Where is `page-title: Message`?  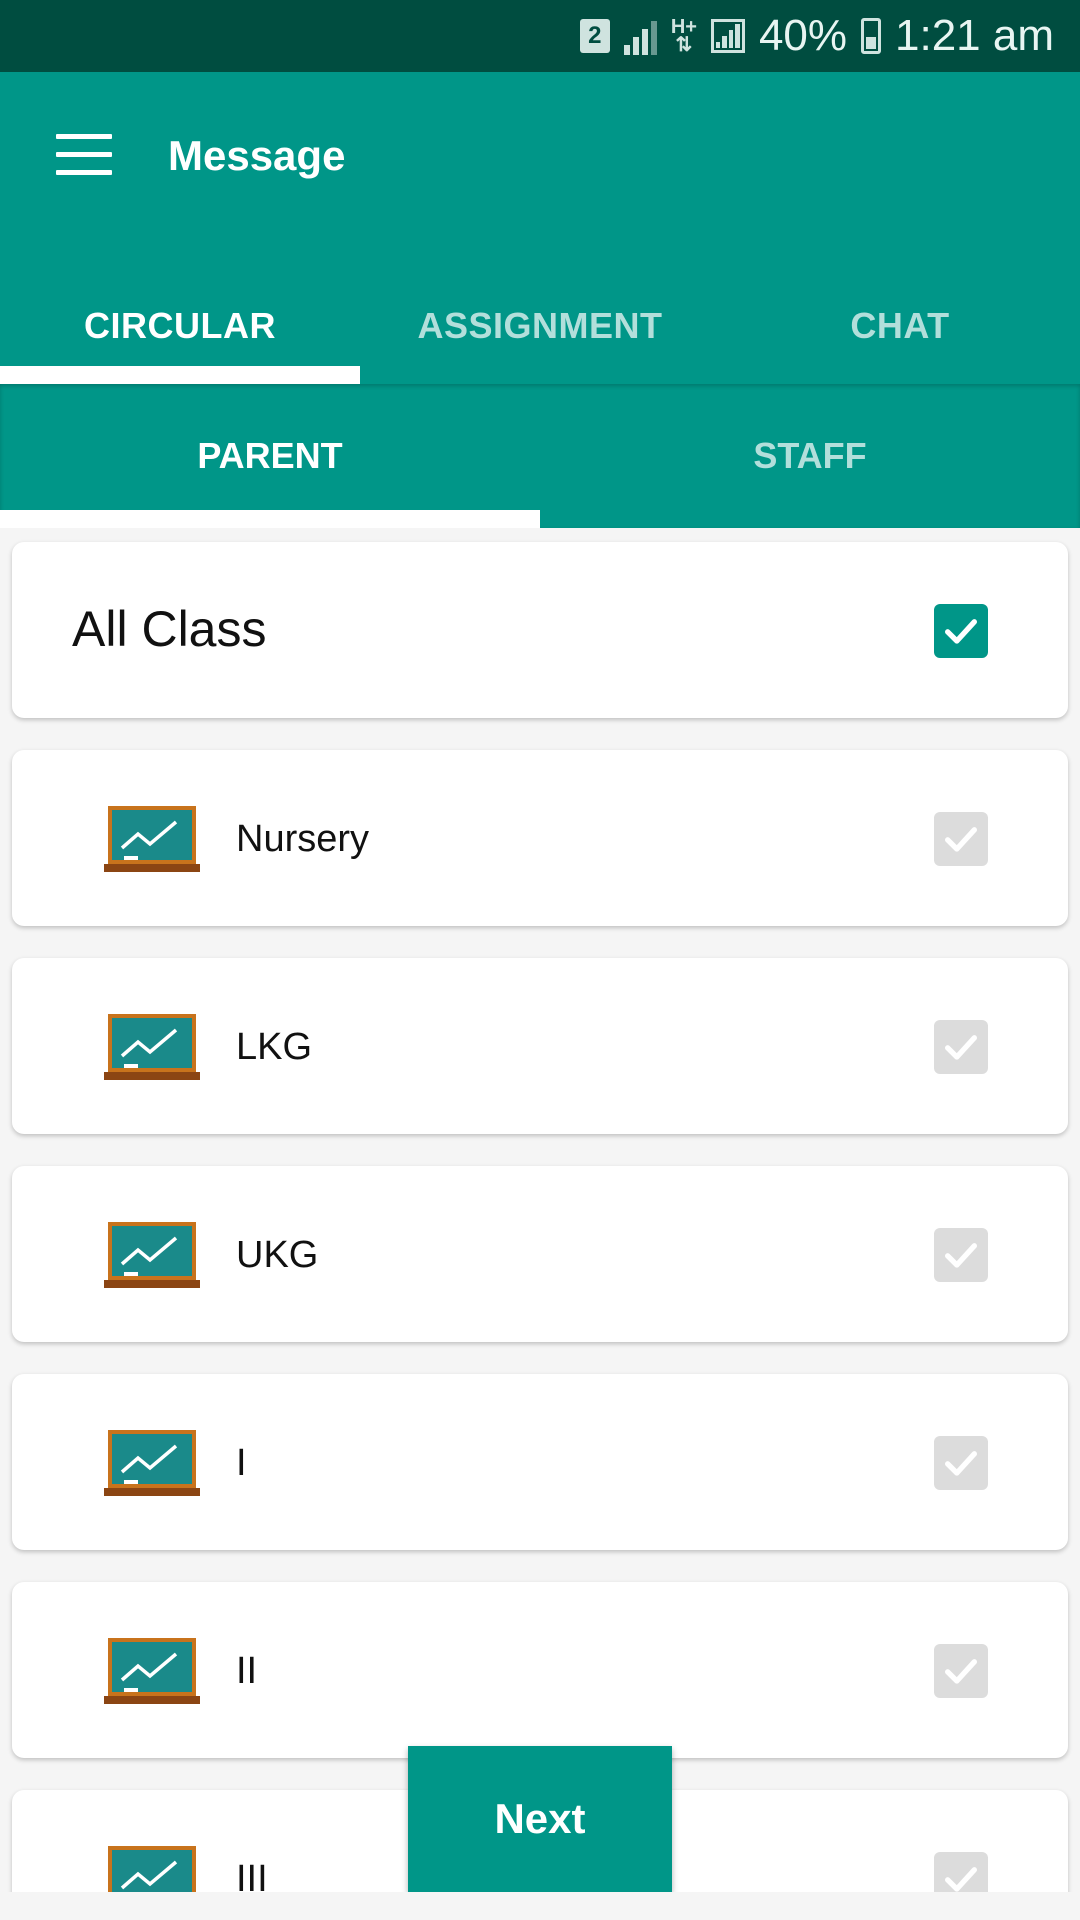 page-title: Message is located at coordinates (257, 155).